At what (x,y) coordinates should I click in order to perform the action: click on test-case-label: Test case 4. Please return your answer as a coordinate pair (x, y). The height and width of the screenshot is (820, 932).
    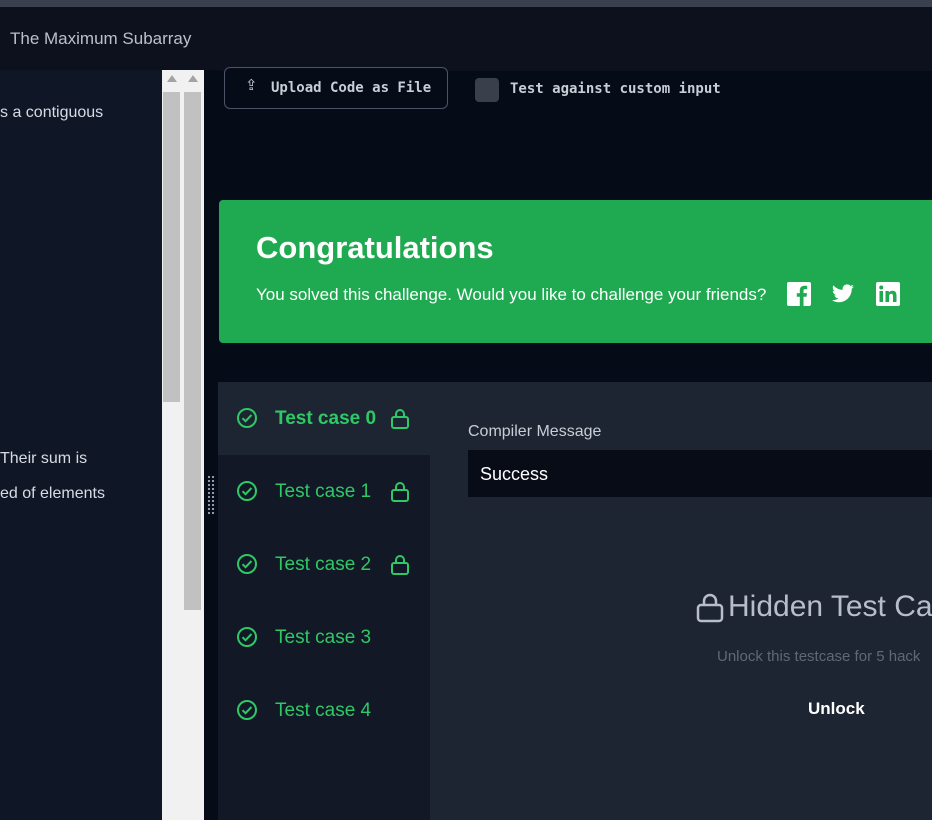
    Looking at the image, I should click on (323, 710).